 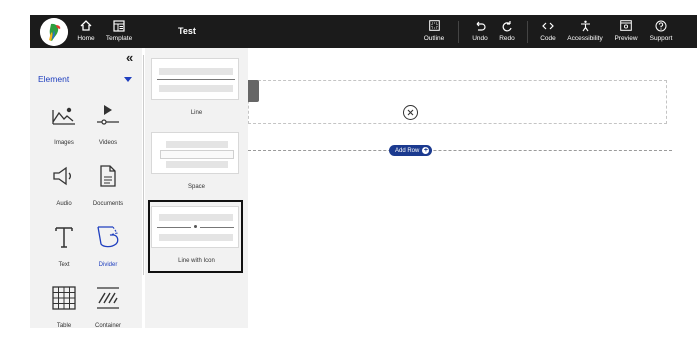 I want to click on element-item-label: Audio, so click(x=64, y=204).